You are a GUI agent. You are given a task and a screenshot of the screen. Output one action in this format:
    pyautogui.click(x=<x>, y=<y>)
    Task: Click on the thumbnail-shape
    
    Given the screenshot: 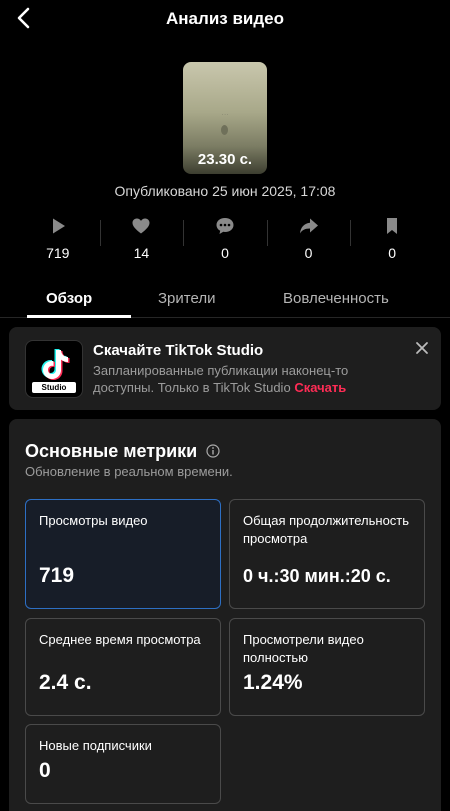 What is the action you would take?
    pyautogui.click(x=224, y=130)
    